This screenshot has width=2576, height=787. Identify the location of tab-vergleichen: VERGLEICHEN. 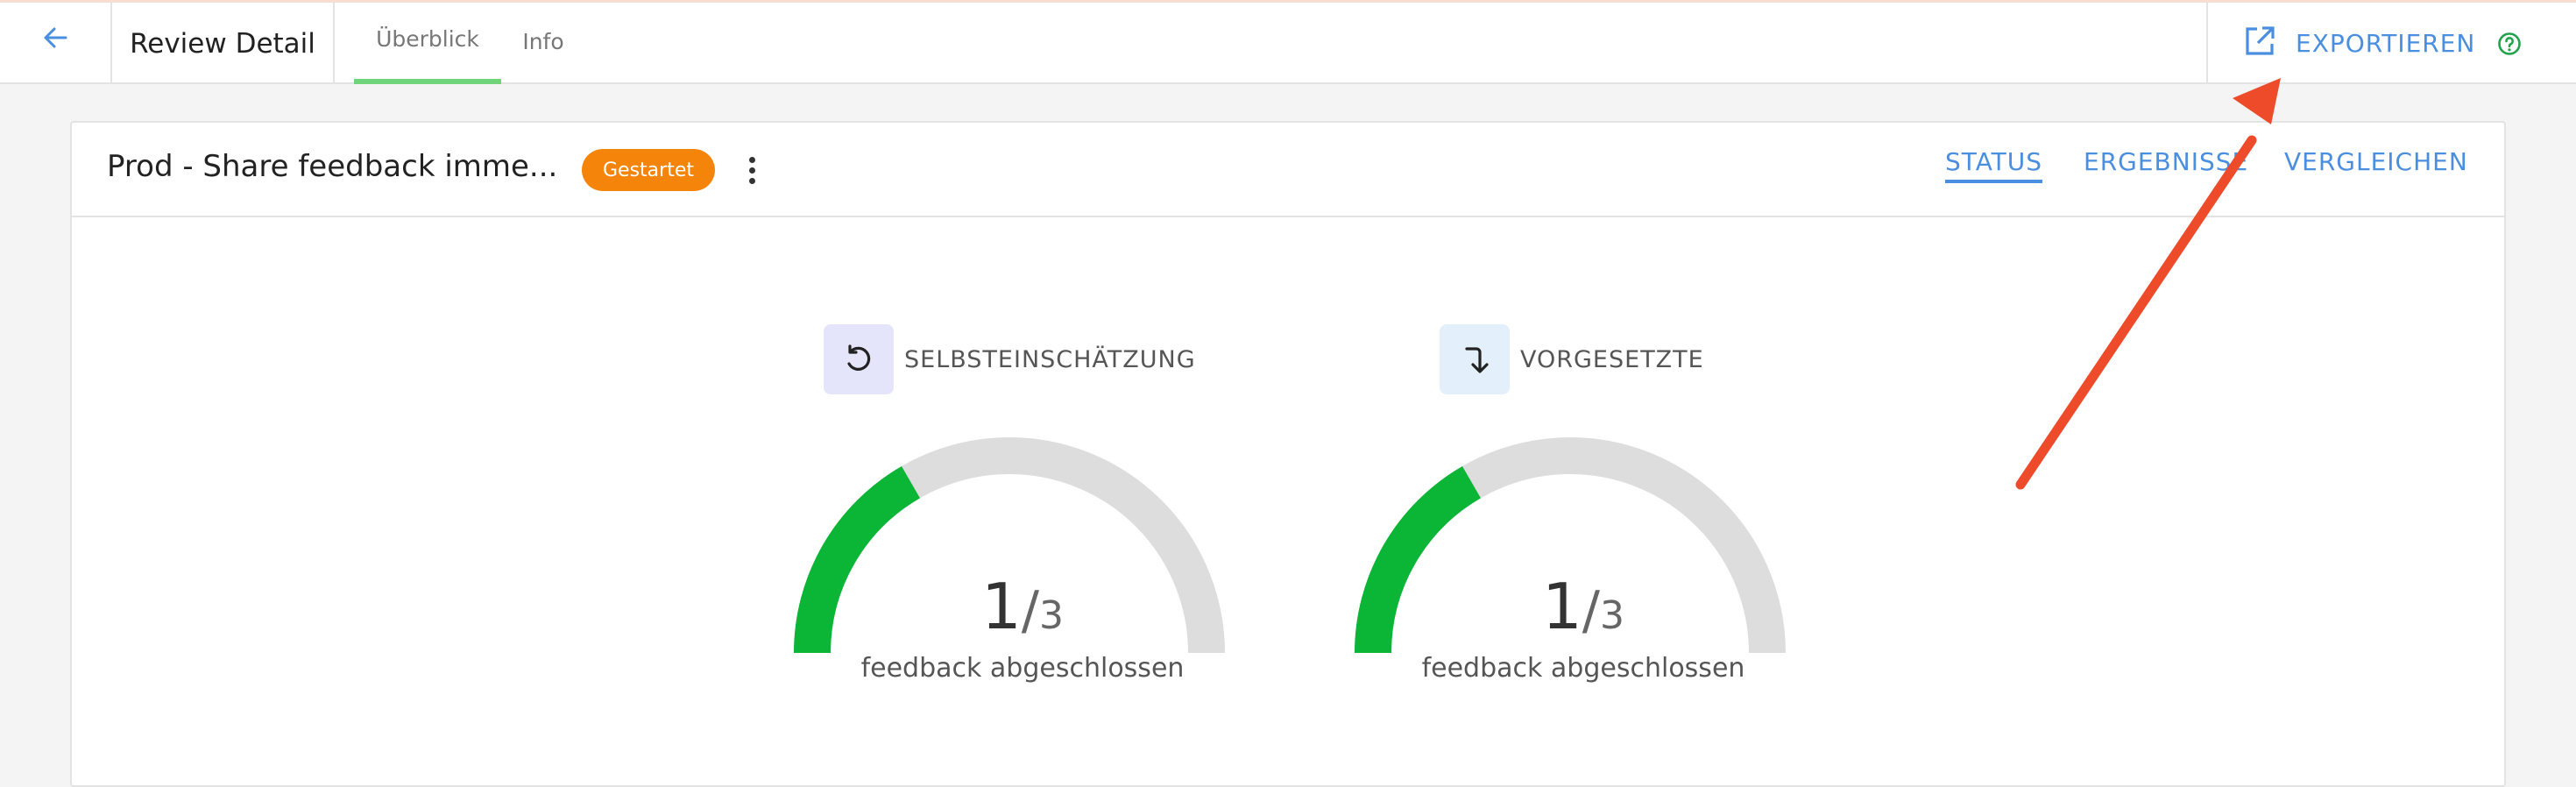
(2376, 163).